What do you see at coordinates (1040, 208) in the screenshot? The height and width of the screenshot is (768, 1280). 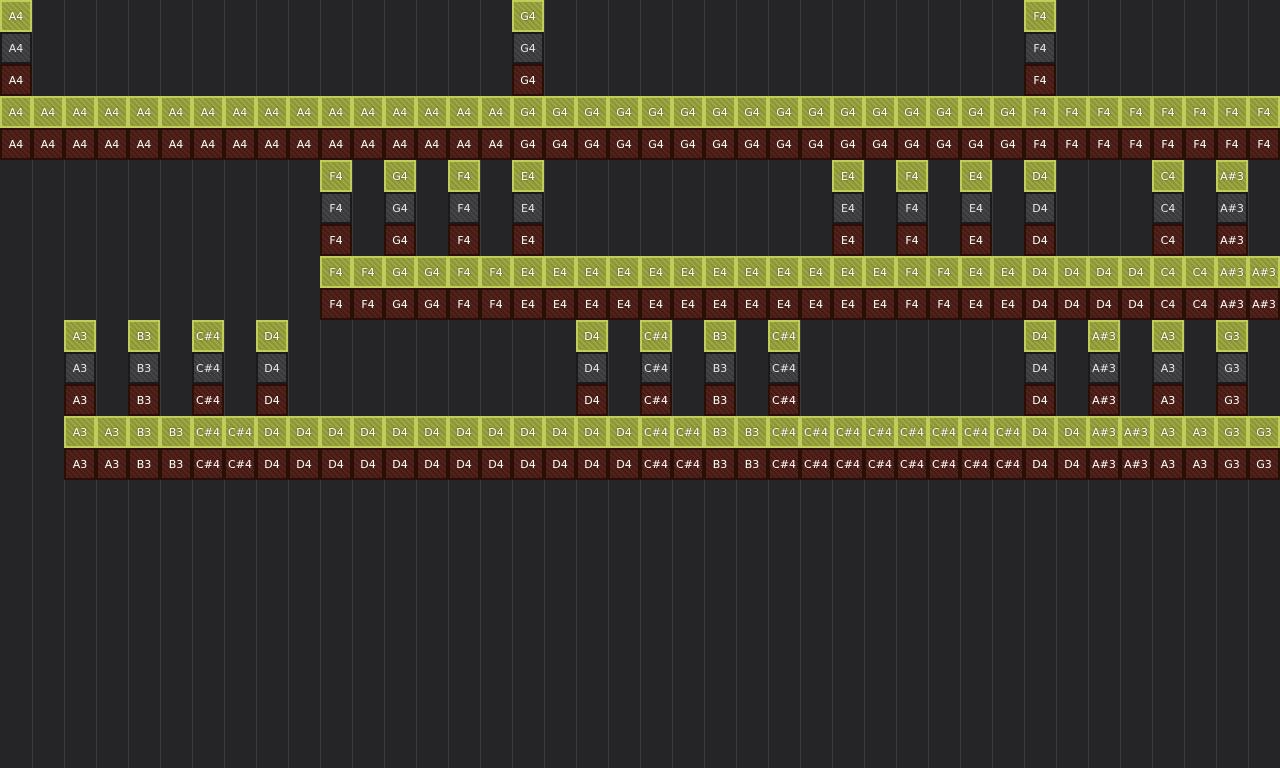 I see `note-cell-gray: D4` at bounding box center [1040, 208].